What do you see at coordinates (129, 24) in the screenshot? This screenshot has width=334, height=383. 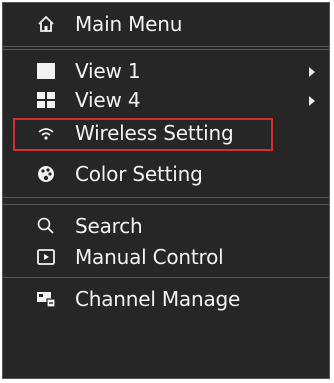 I see `menu-item-label: Main Menu` at bounding box center [129, 24].